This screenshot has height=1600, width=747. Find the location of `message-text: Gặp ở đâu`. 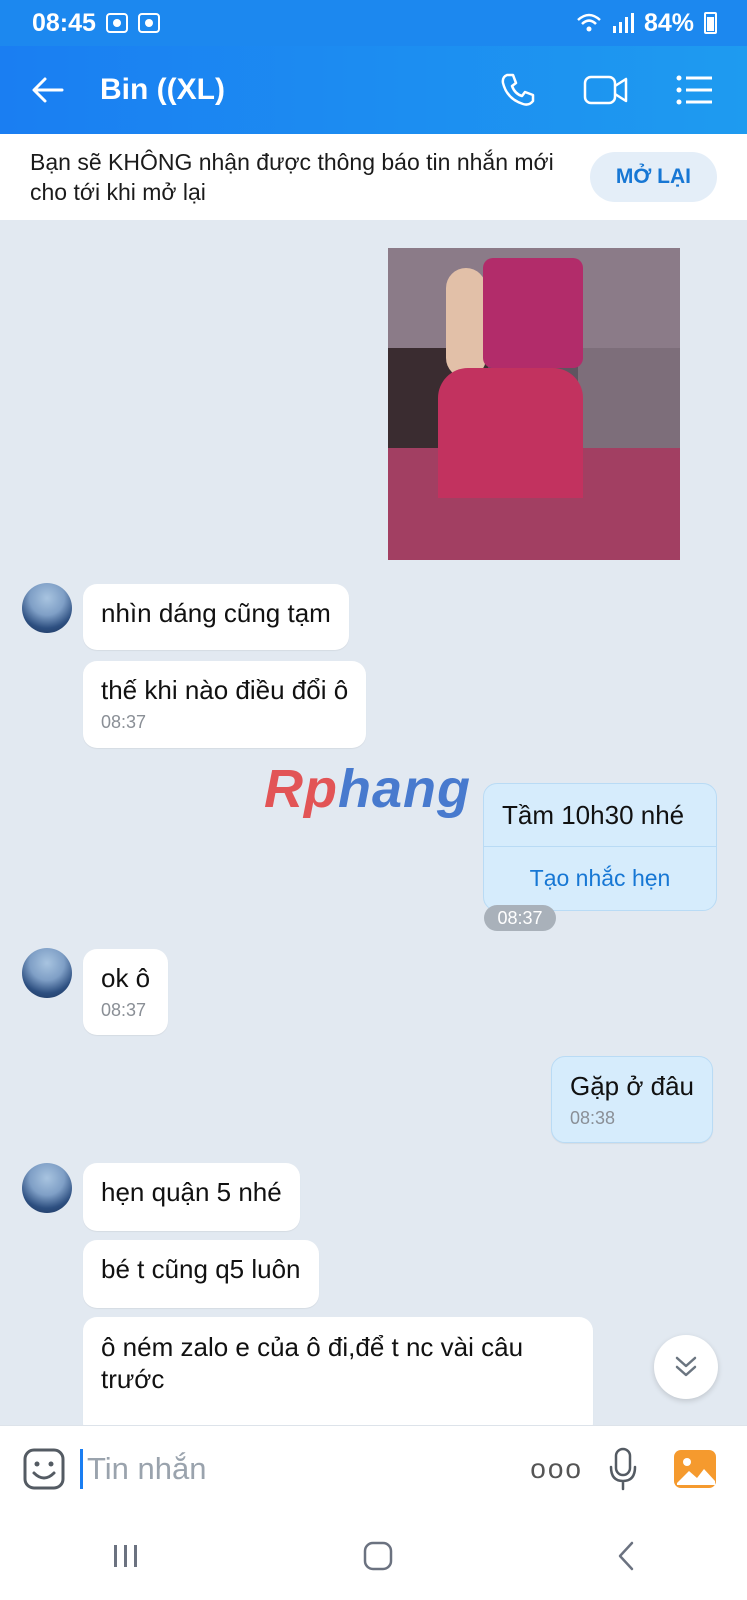

message-text: Gặp ở đâu is located at coordinates (632, 1086).